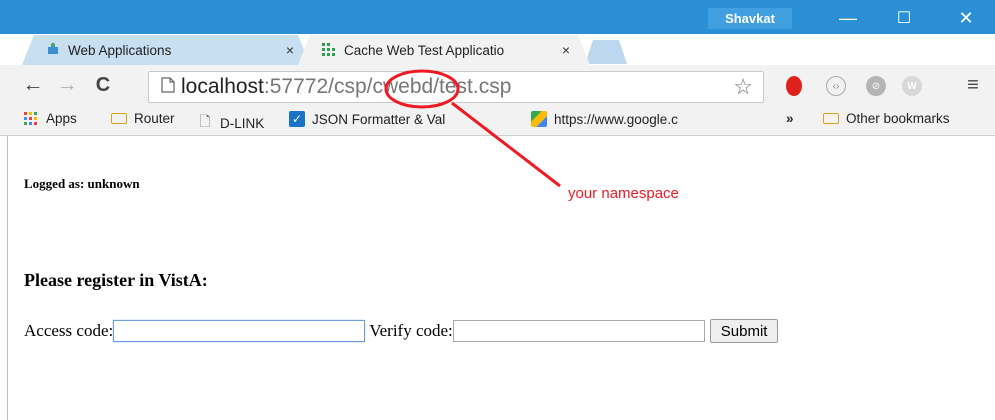 Image resolution: width=995 pixels, height=420 pixels. Describe the element at coordinates (61, 118) in the screenshot. I see `bookmark-label: Apps` at that location.